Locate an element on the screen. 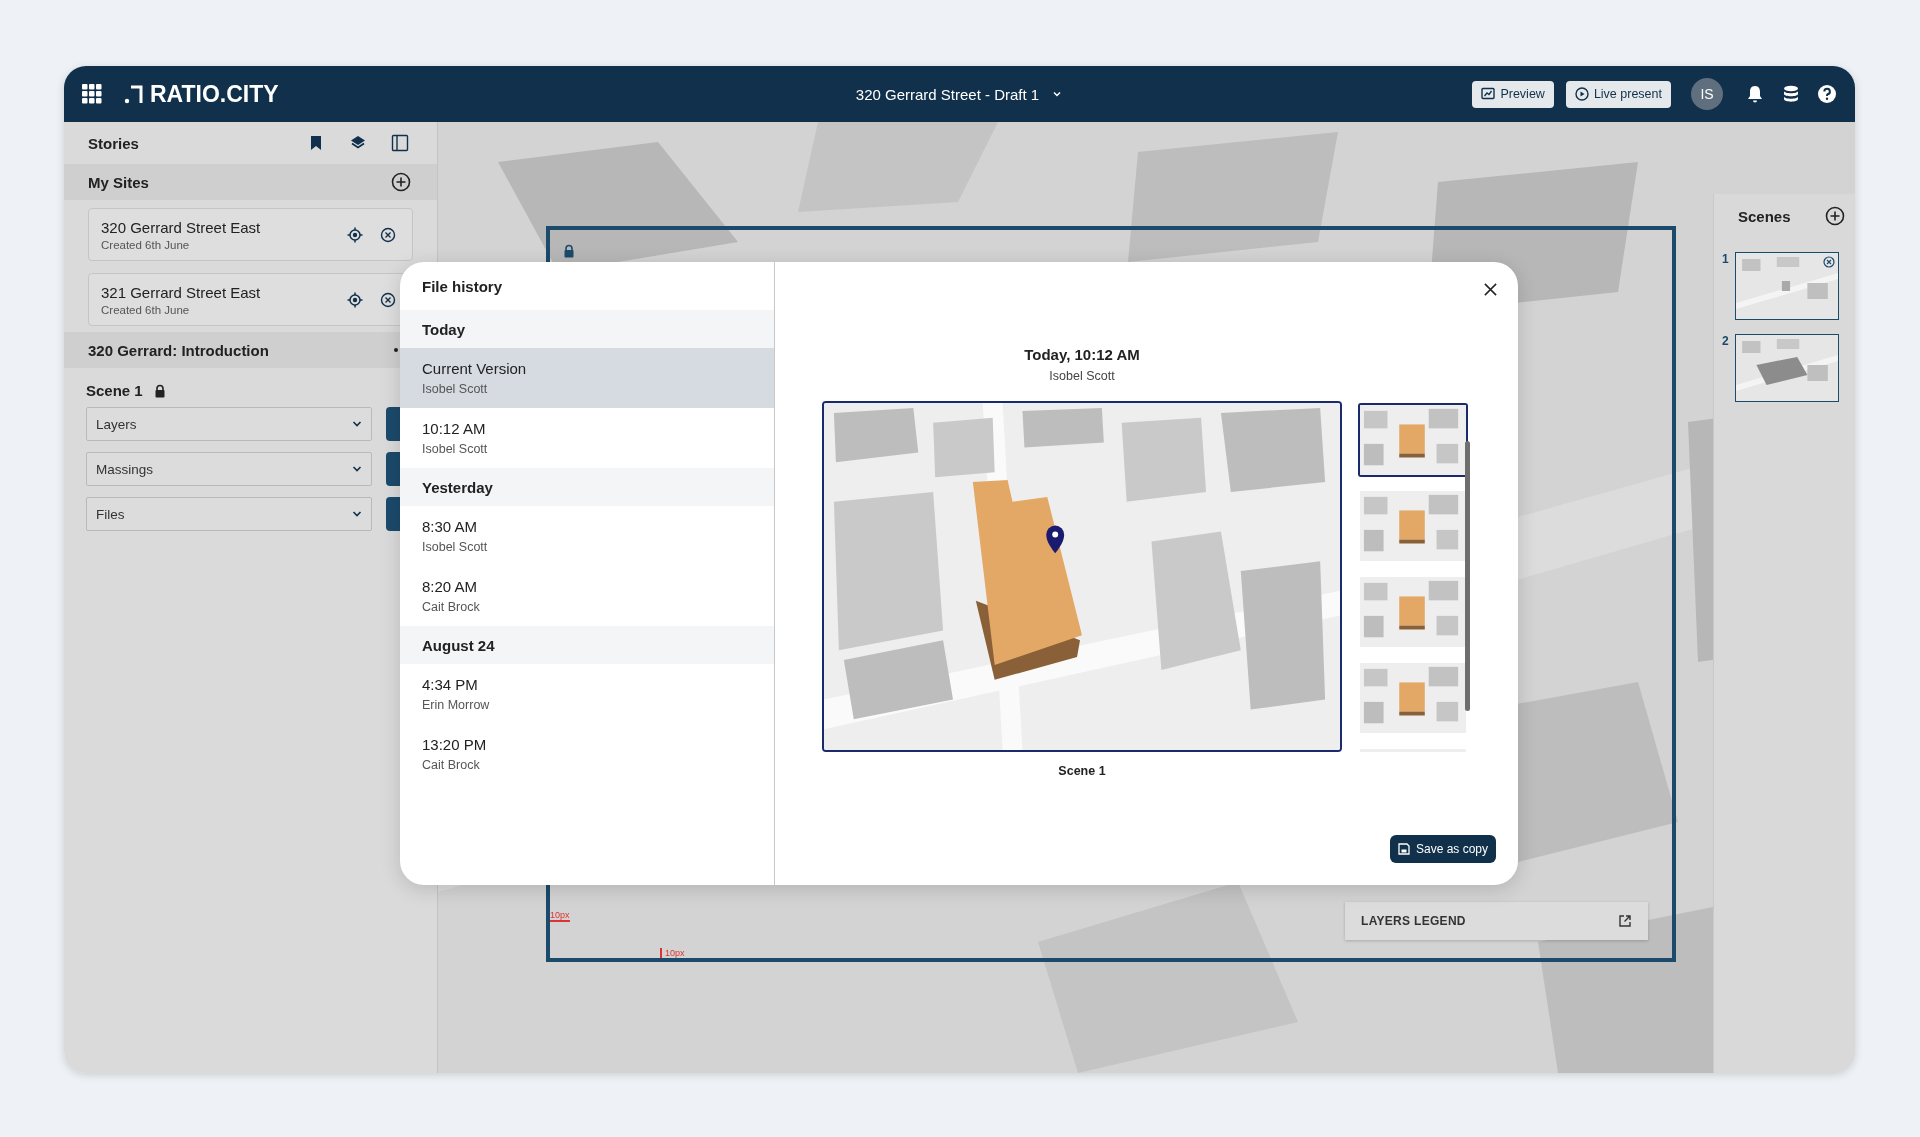 The width and height of the screenshot is (1920, 1137). logo-text: RATIO.CITY is located at coordinates (214, 94).